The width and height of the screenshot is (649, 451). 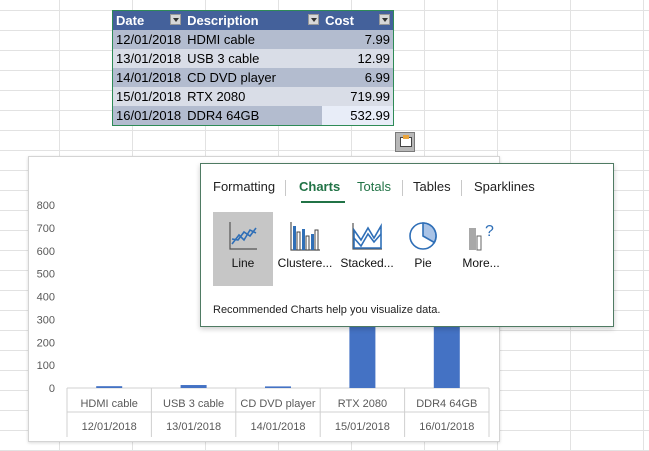 I want to click on date-cell: 12/01/2018, so click(x=149, y=39).